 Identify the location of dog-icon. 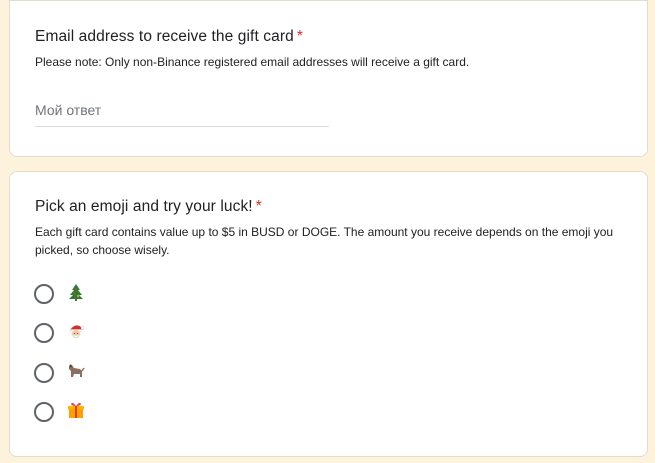
(77, 370).